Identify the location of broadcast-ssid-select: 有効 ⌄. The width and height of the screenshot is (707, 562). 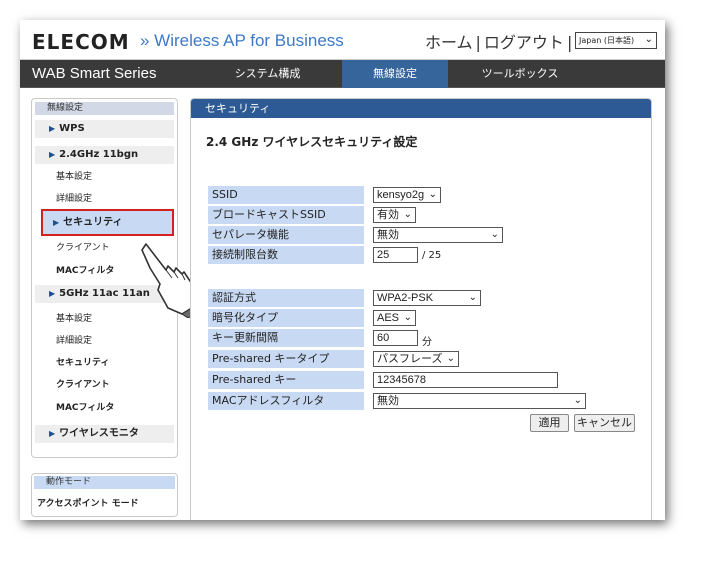
(394, 215).